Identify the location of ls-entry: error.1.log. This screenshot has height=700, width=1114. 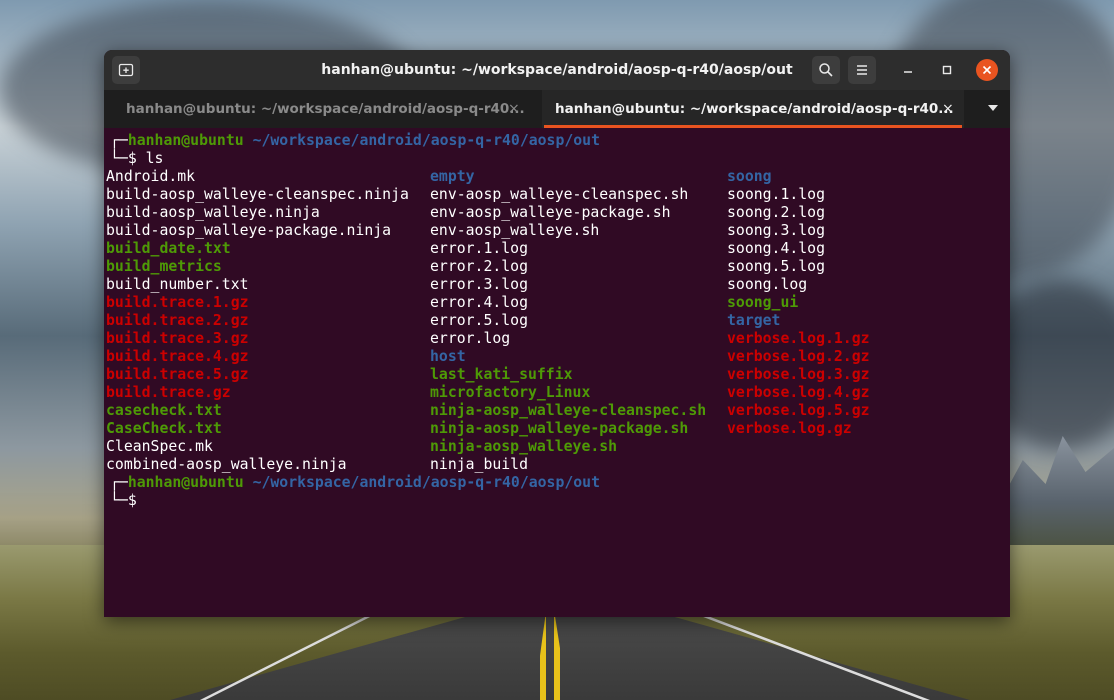
(479, 248).